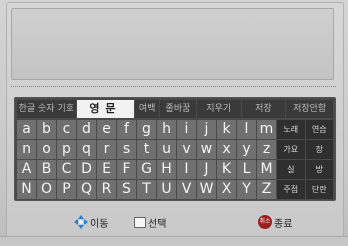 The image size is (348, 246). What do you see at coordinates (173, 87) in the screenshot?
I see `dotted-divider` at bounding box center [173, 87].